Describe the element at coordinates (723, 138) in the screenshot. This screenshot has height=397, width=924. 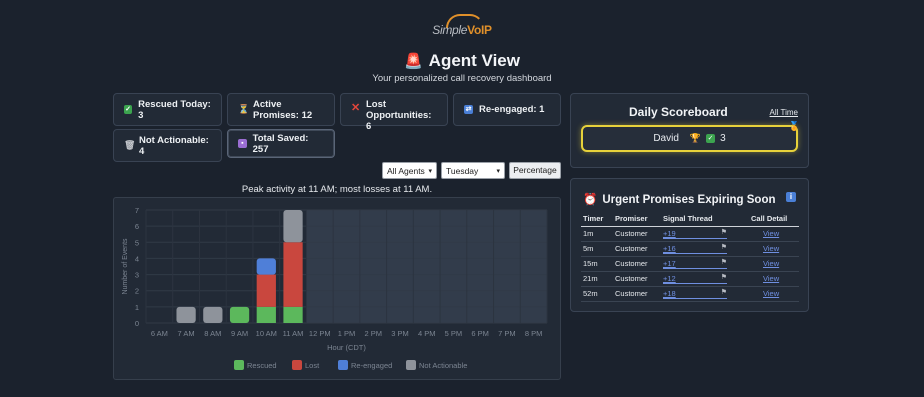
I see `scoreboard-count: 3` at that location.